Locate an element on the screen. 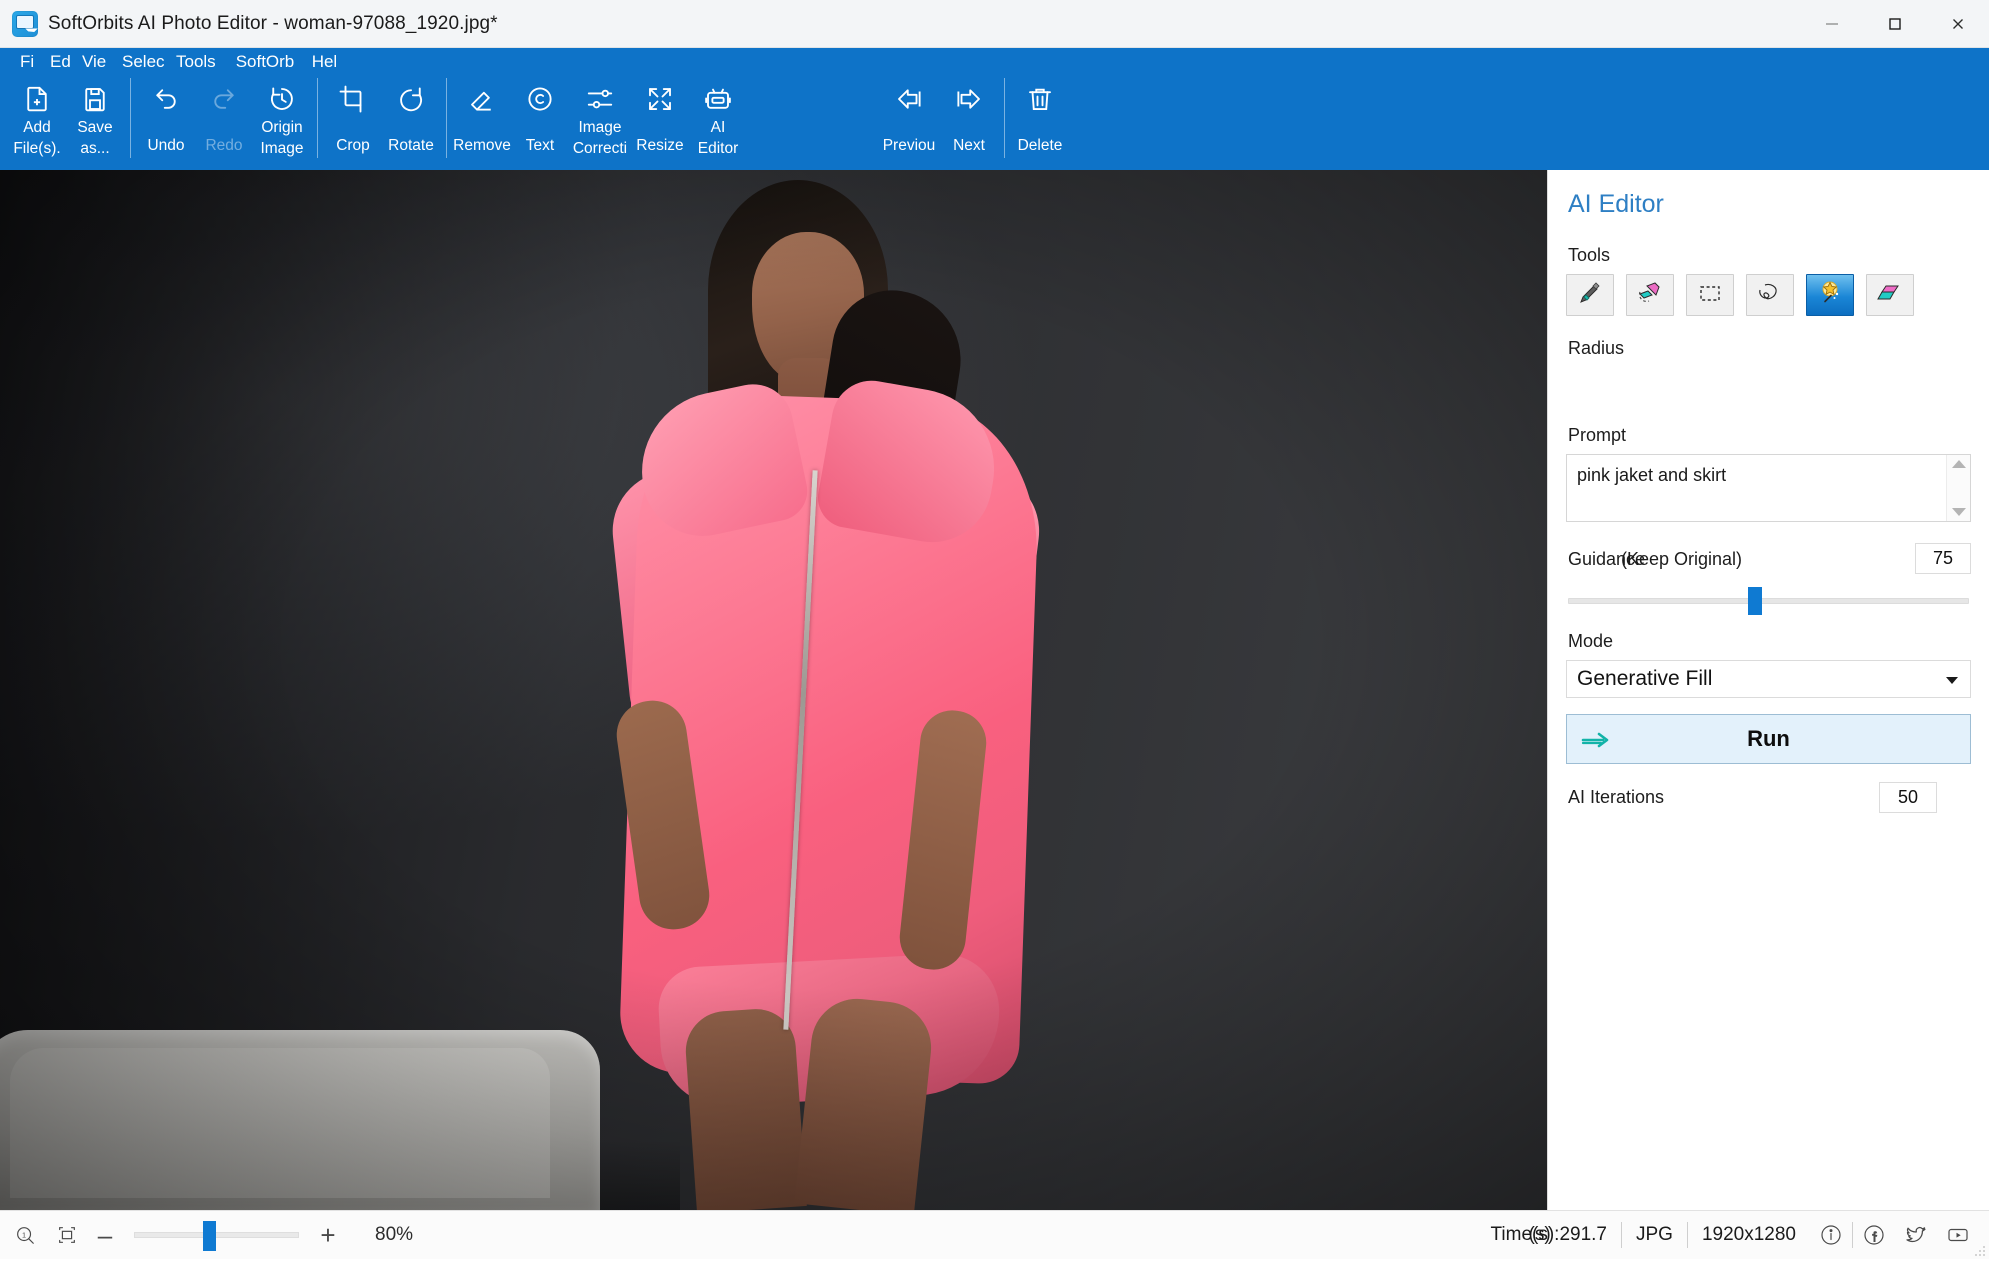 Image resolution: width=1989 pixels, height=1262 pixels. tool-lasso-button is located at coordinates (1770, 295).